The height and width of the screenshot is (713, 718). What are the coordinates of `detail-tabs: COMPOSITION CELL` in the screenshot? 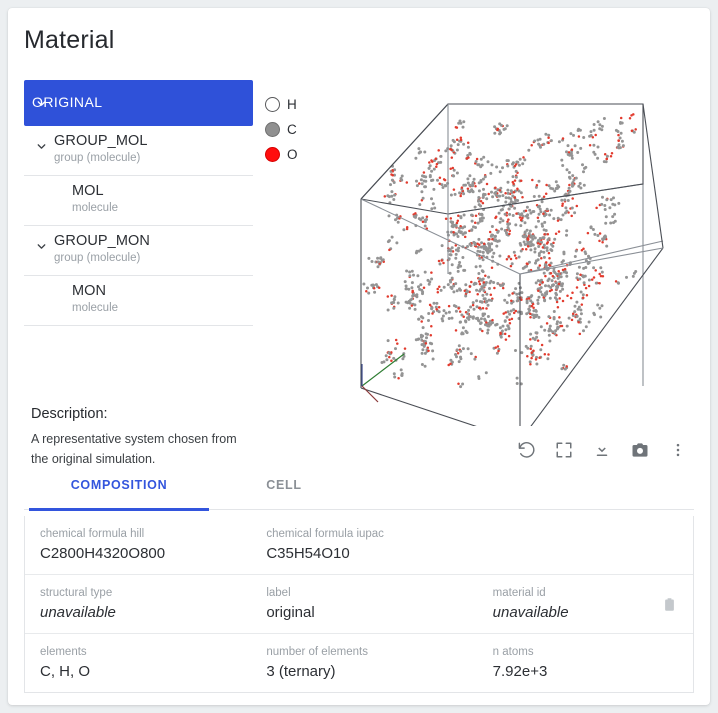 It's located at (359, 494).